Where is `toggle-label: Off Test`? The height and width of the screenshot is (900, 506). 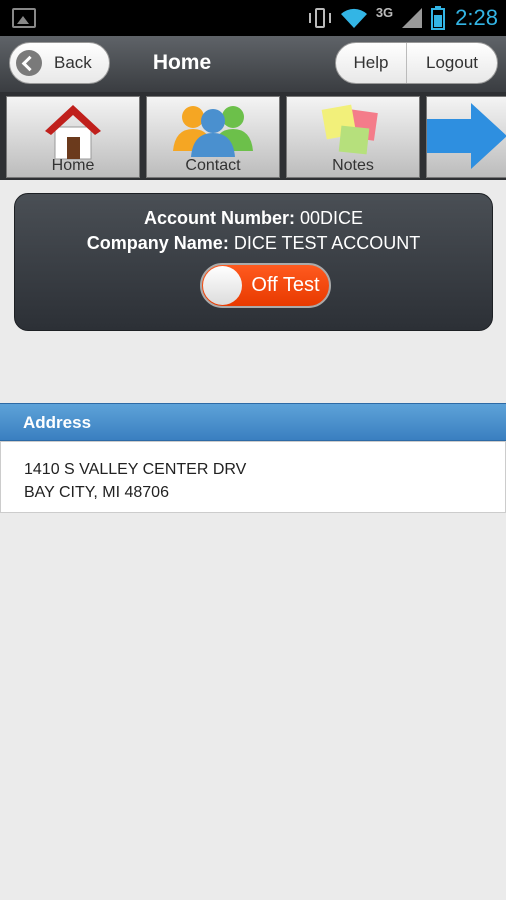 toggle-label: Off Test is located at coordinates (285, 285).